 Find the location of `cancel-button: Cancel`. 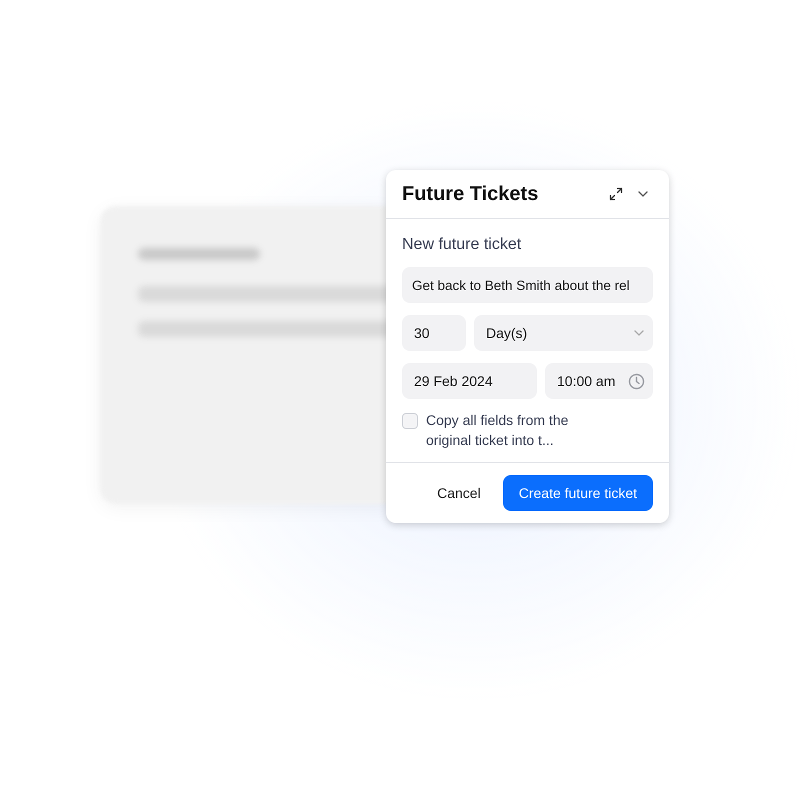

cancel-button: Cancel is located at coordinates (459, 493).